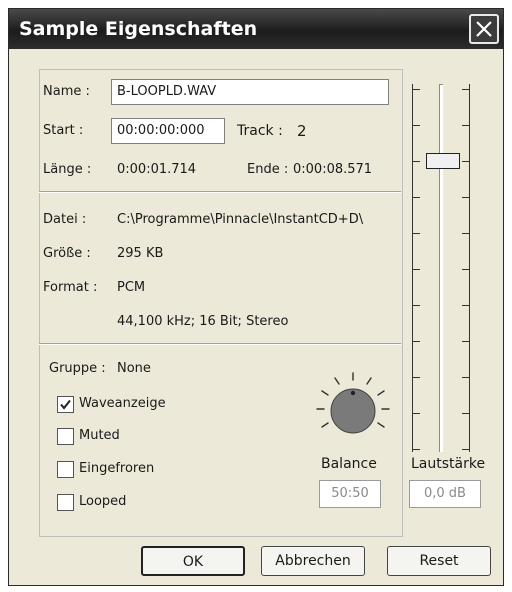  What do you see at coordinates (203, 321) in the screenshot?
I see `format-detail: 44,100 kHz; 16 Bit; Stereo` at bounding box center [203, 321].